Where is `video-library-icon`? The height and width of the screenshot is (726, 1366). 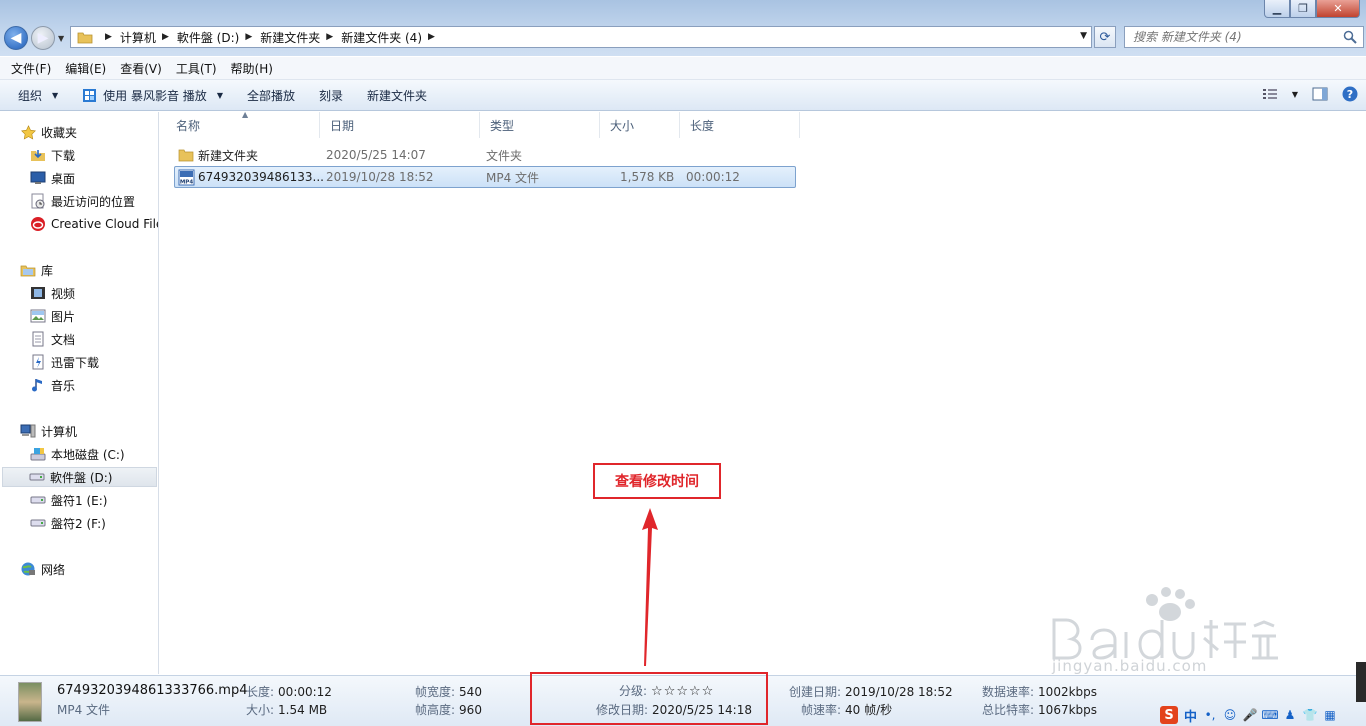
video-library-icon is located at coordinates (38, 293).